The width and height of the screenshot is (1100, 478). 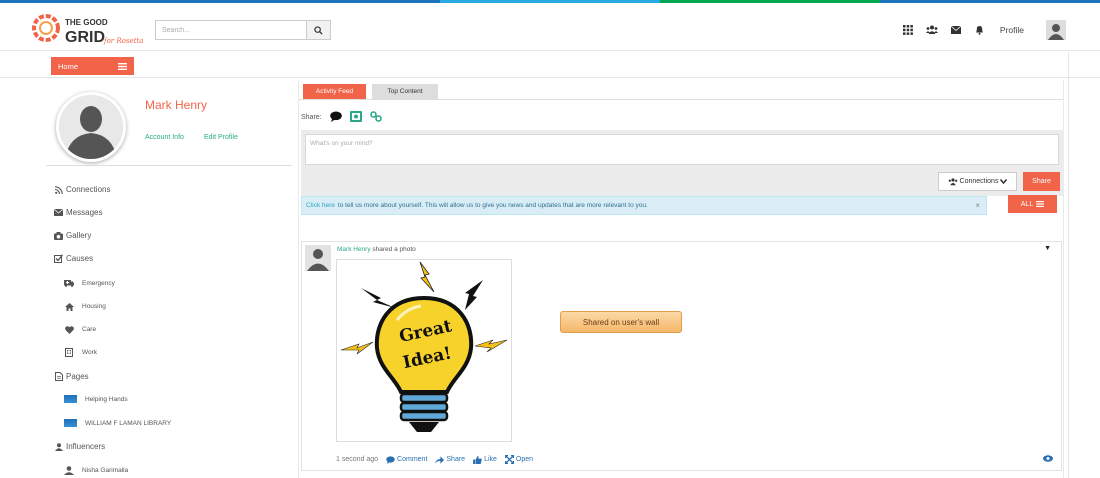 I want to click on logo: THE GOOD GRID for Rosetta, so click(x=95, y=28).